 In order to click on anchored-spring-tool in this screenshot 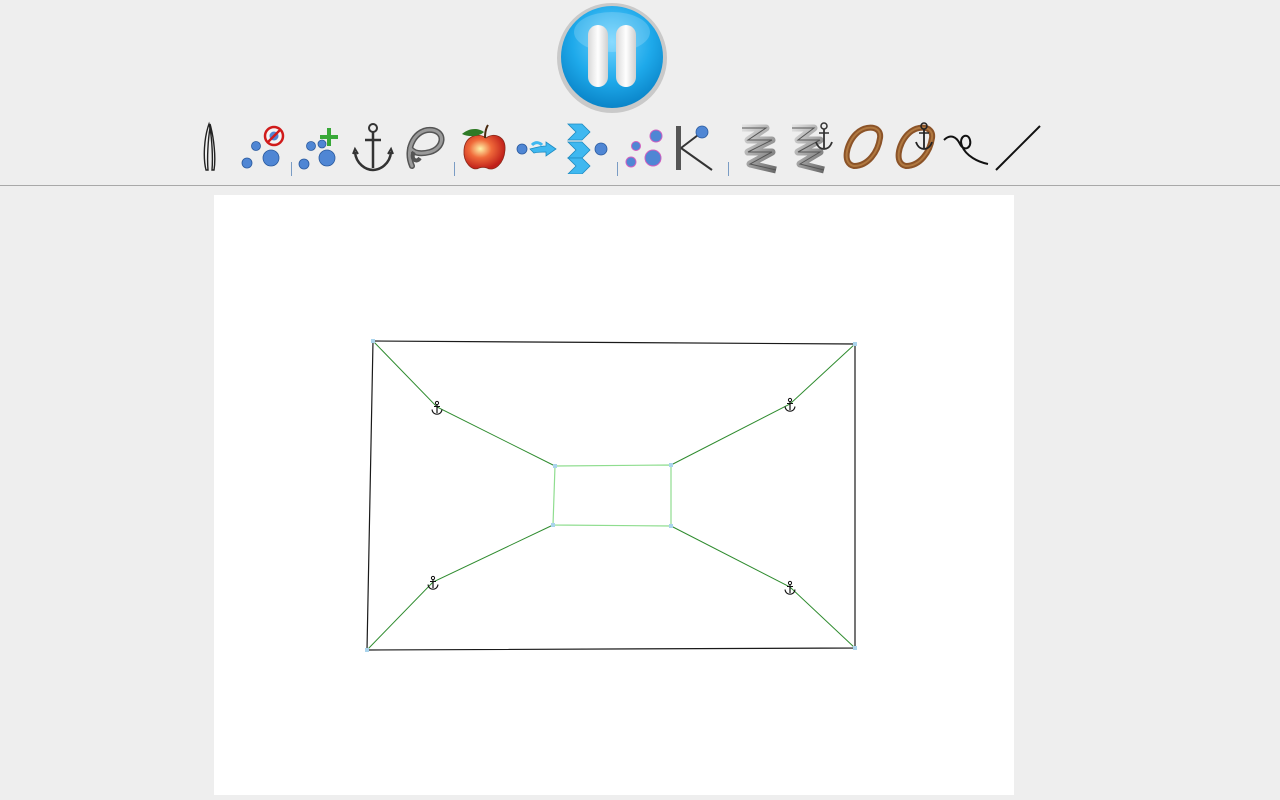, I will do `click(812, 147)`.